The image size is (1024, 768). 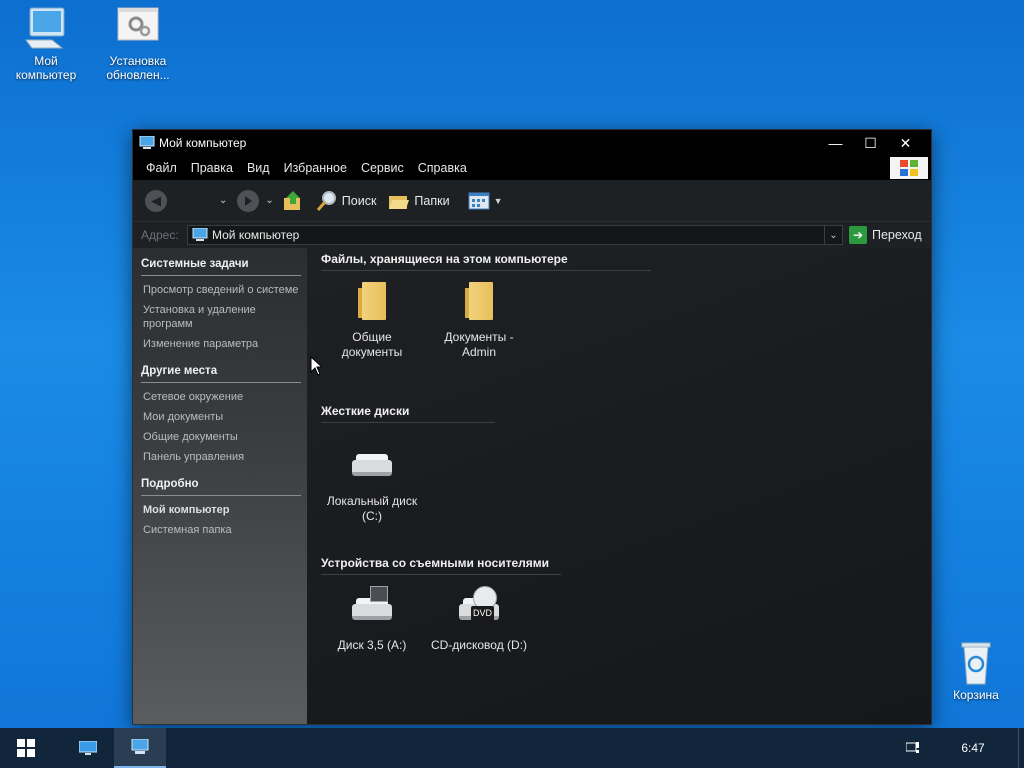 What do you see at coordinates (156, 200) in the screenshot?
I see `back-button: ◀` at bounding box center [156, 200].